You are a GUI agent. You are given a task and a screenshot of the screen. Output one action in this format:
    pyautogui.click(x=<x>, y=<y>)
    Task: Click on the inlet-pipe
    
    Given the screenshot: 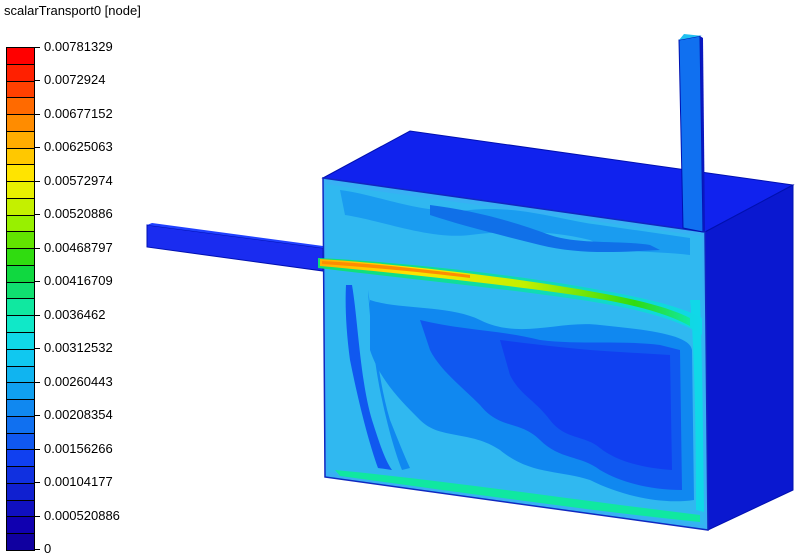 What is the action you would take?
    pyautogui.click(x=235, y=247)
    